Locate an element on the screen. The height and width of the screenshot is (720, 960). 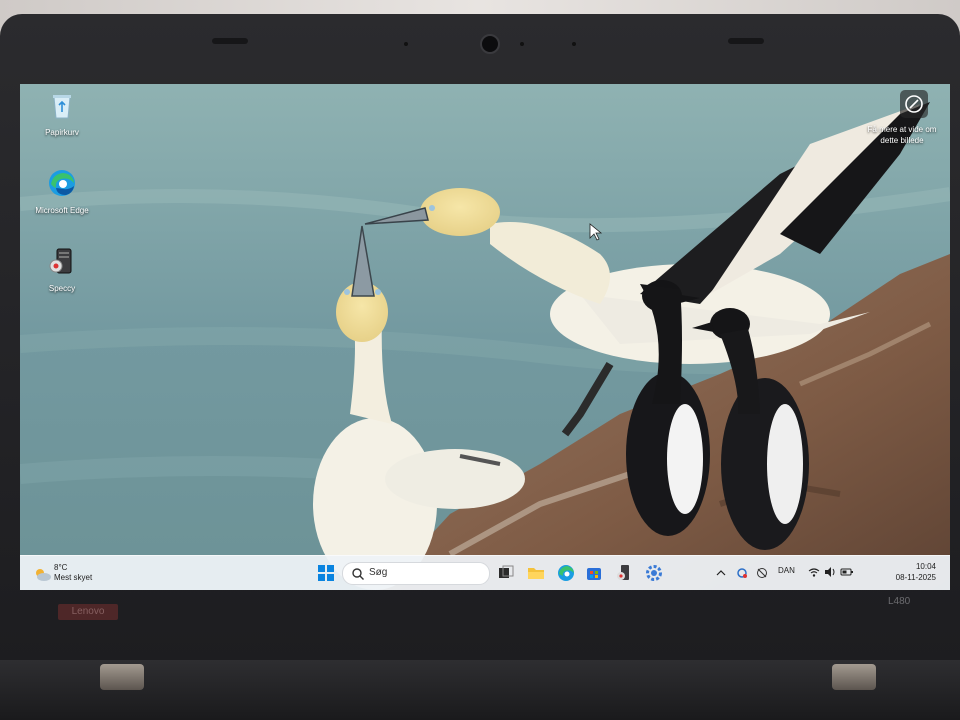
spotlight-label: Få mere at vide om dette billede is located at coordinates (902, 135).